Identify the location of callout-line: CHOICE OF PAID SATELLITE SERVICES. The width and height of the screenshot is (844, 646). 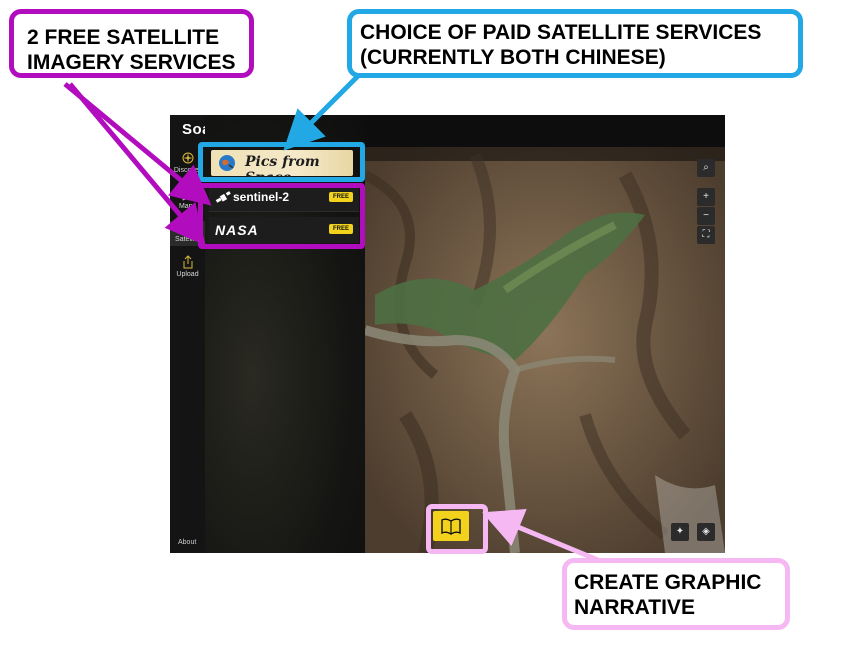
(561, 32).